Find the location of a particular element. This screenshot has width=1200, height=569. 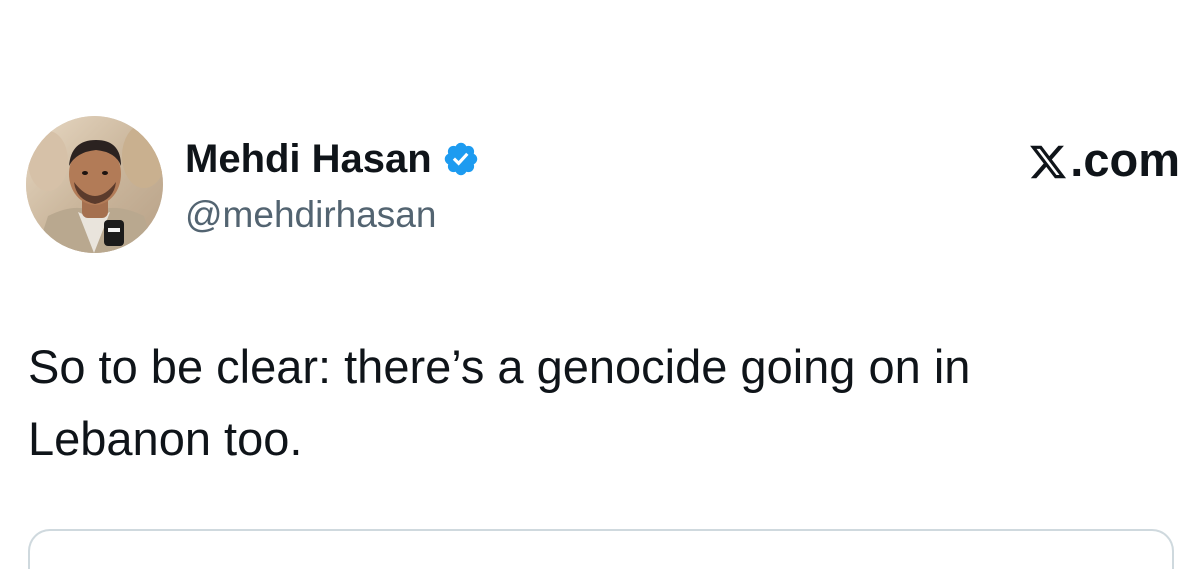

verified-badge-icon is located at coordinates (461, 159).